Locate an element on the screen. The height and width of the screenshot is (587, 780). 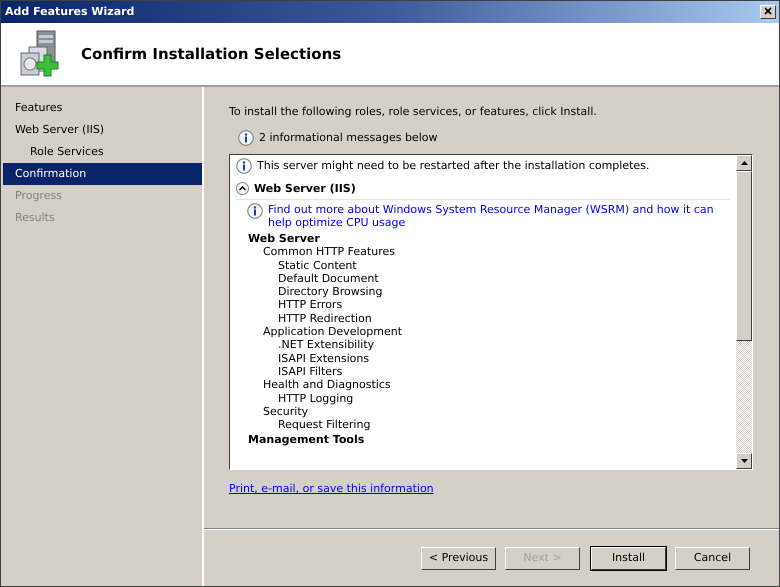
window-title: Add Features Wizard is located at coordinates (69, 12).